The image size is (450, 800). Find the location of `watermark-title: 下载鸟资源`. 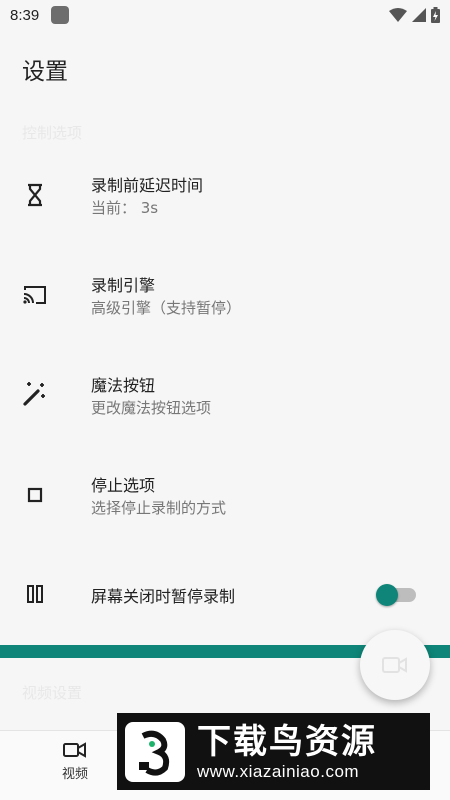

watermark-title: 下载鸟资源 is located at coordinates (287, 741).